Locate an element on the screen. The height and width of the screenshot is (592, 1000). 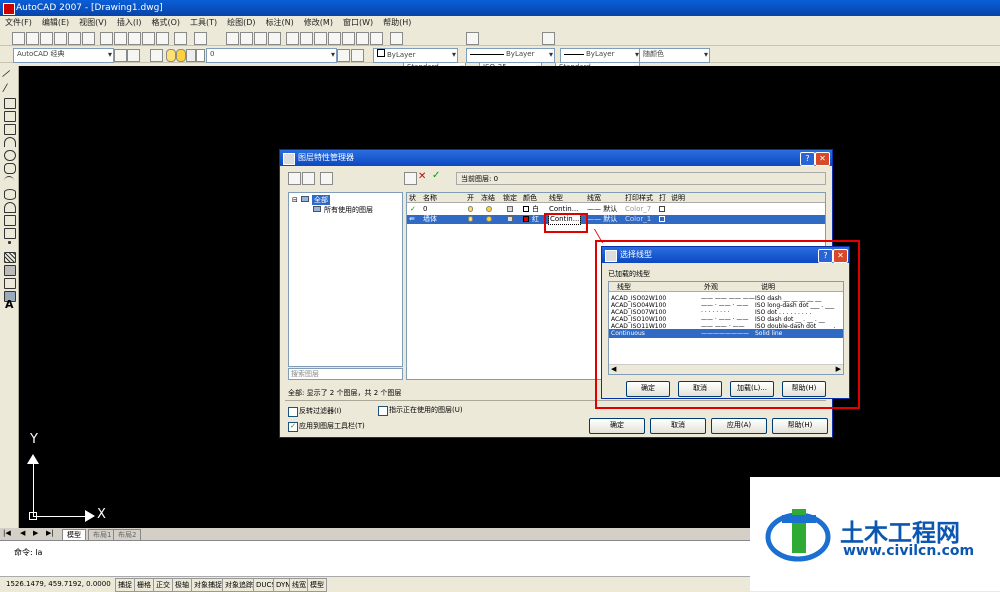
revision-cloud-icon is located at coordinates (10, 168).